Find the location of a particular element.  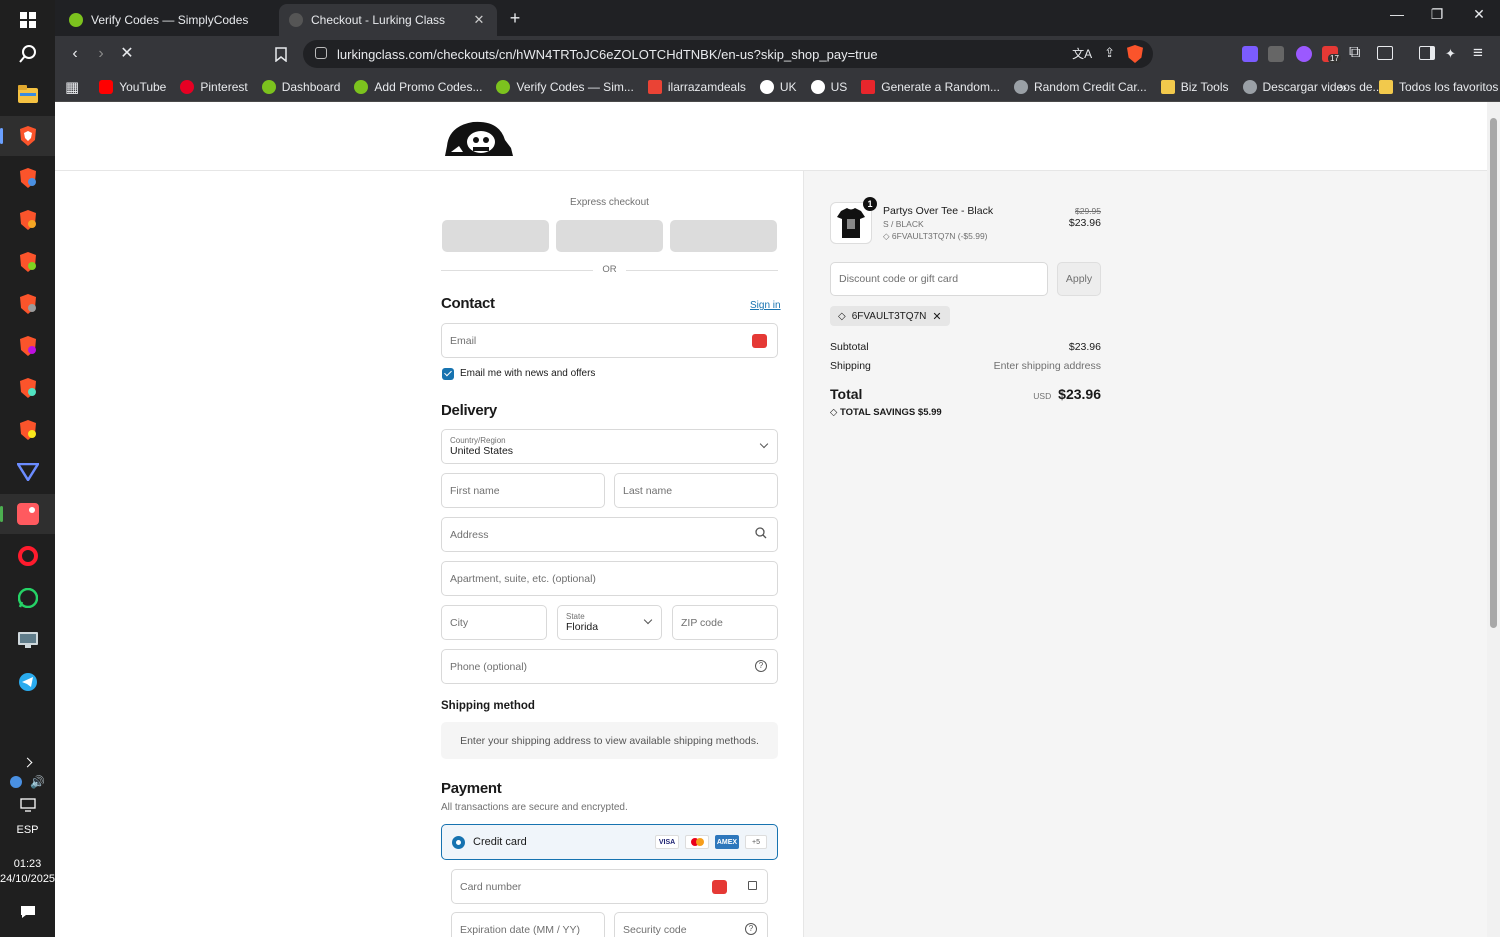

brave-shields-icon is located at coordinates (1135, 54).